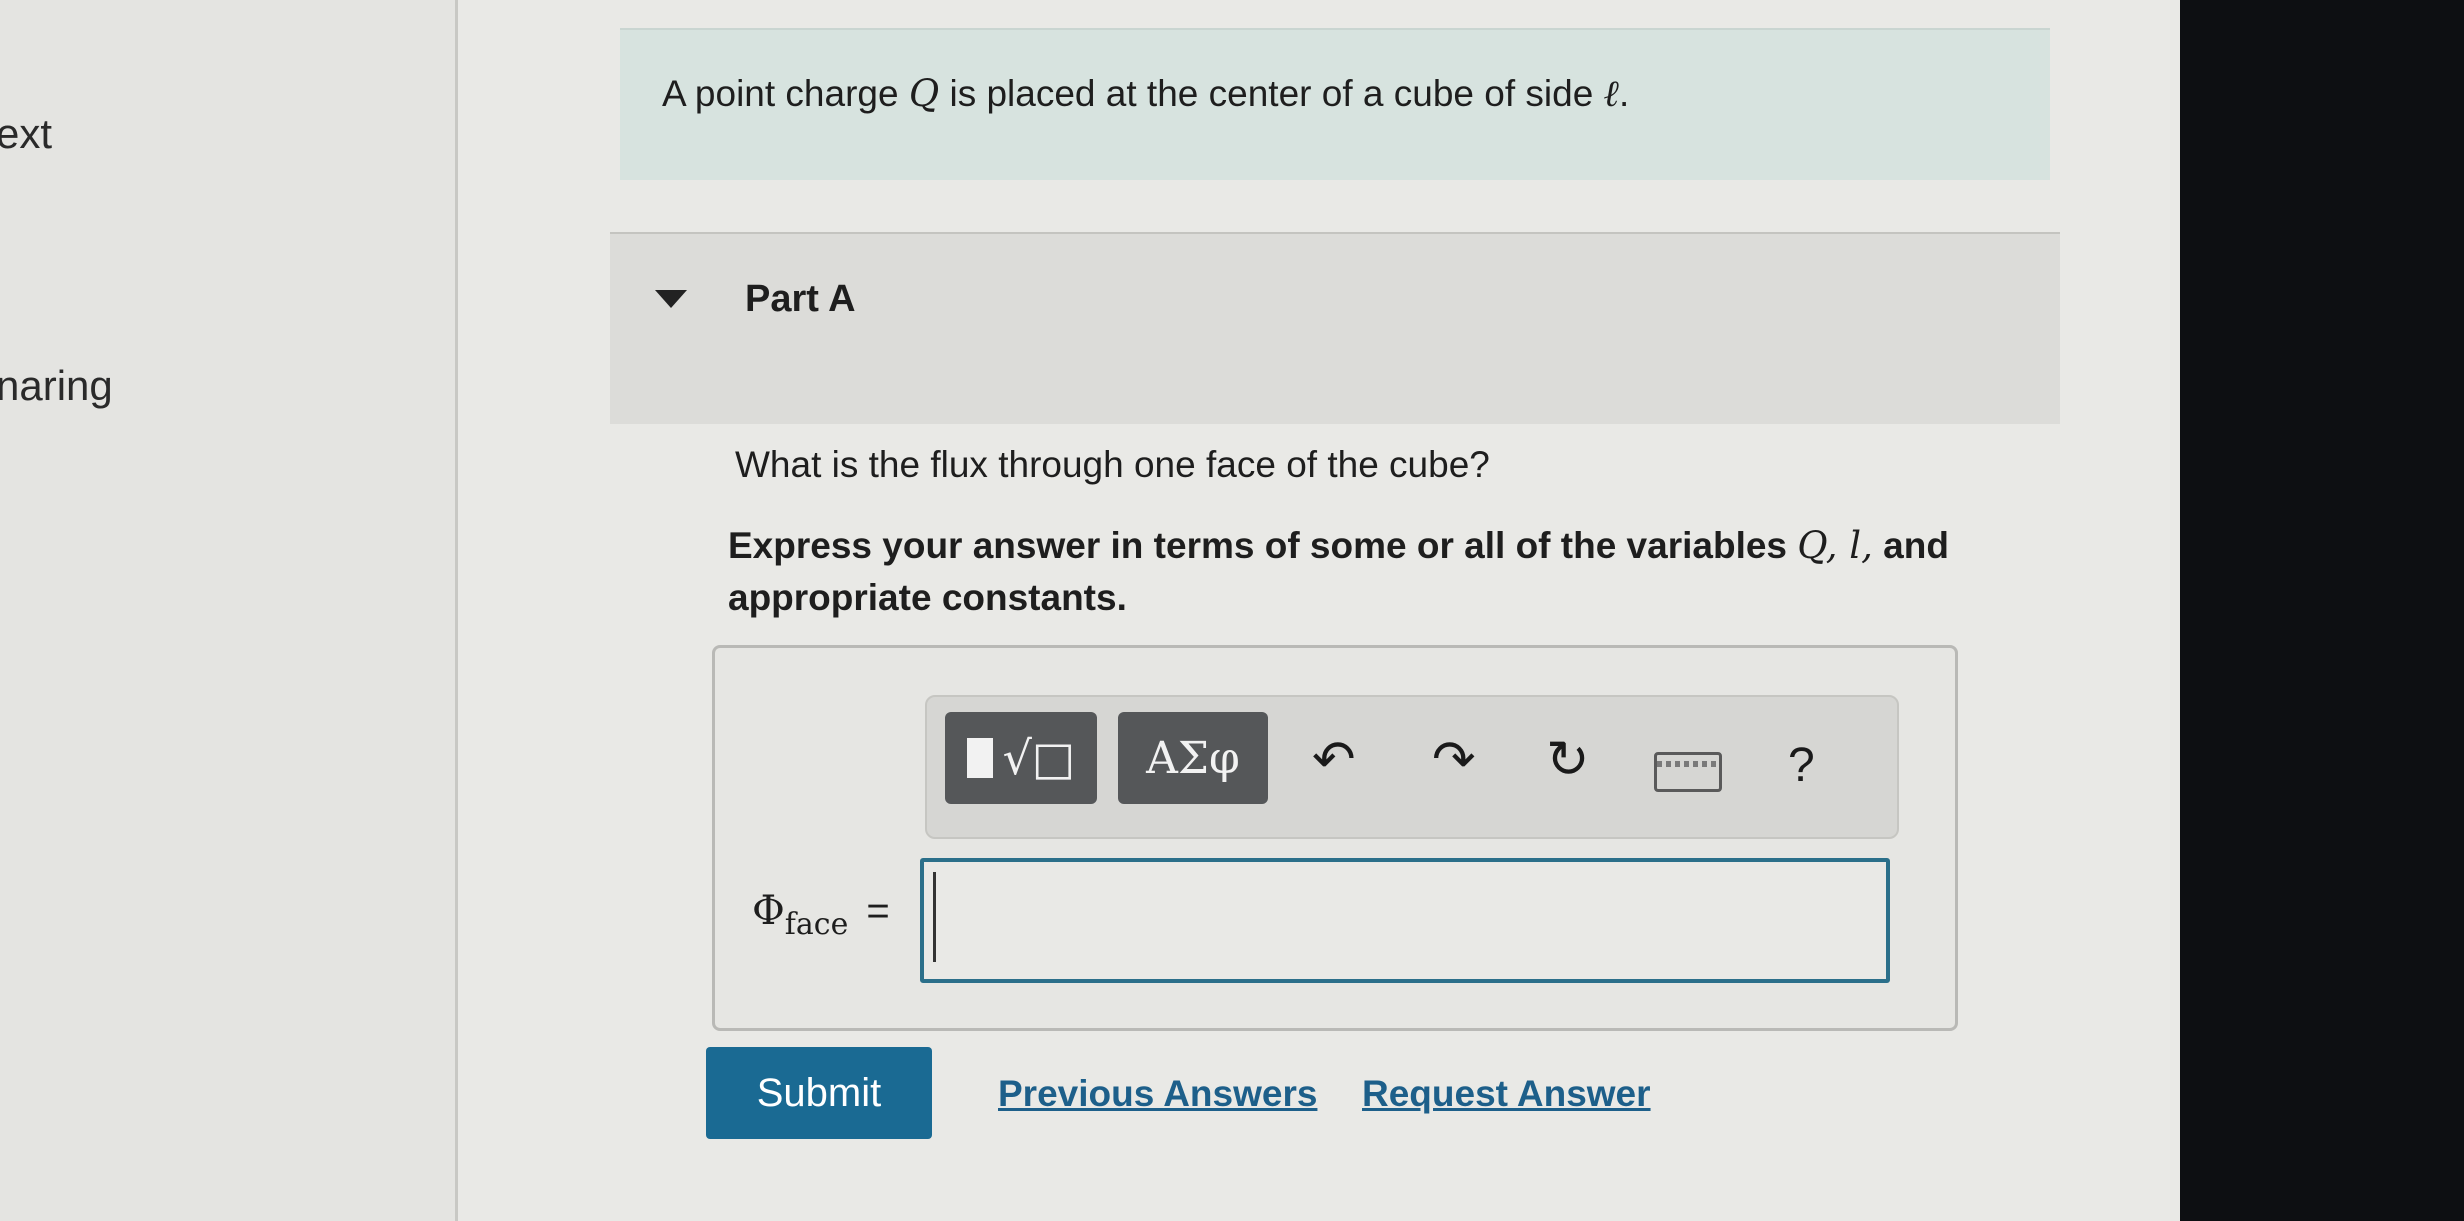 This screenshot has width=2464, height=1221. Describe the element at coordinates (1039, 758) in the screenshot. I see `templates-icon: √□` at that location.